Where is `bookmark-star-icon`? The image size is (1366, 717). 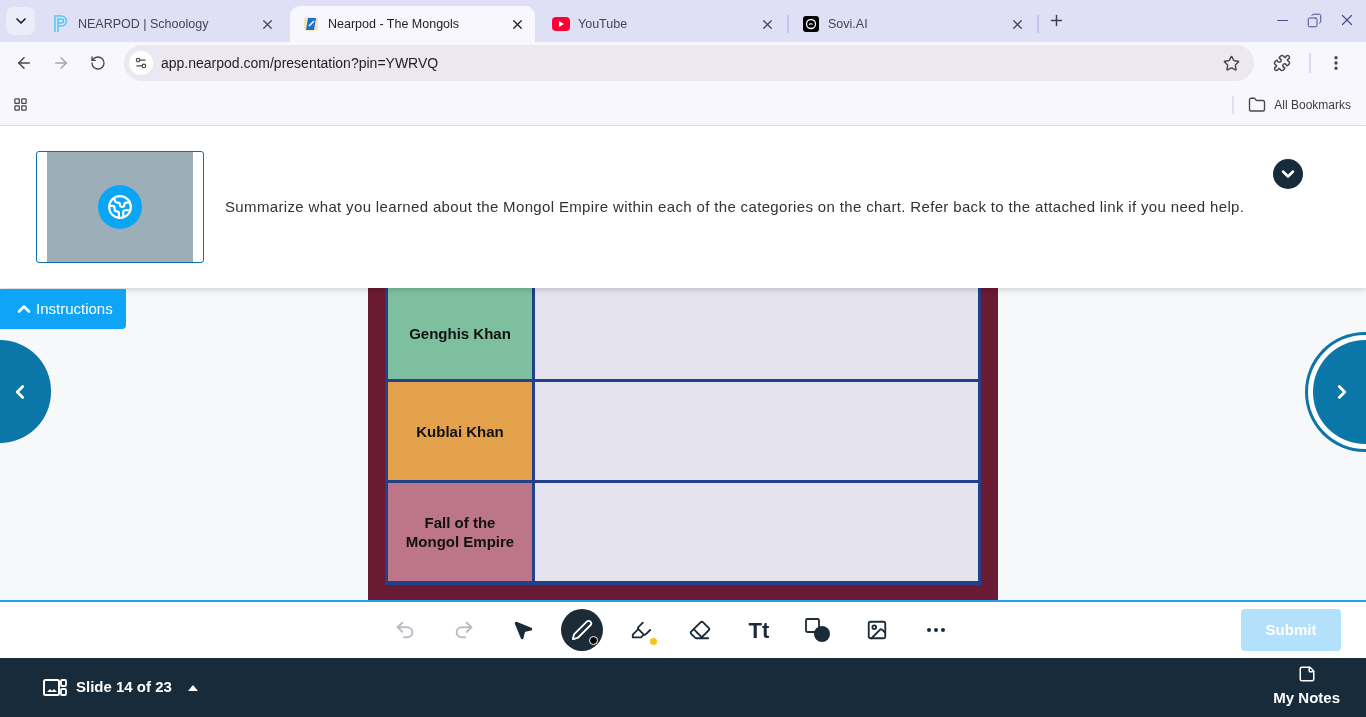 bookmark-star-icon is located at coordinates (1231, 63).